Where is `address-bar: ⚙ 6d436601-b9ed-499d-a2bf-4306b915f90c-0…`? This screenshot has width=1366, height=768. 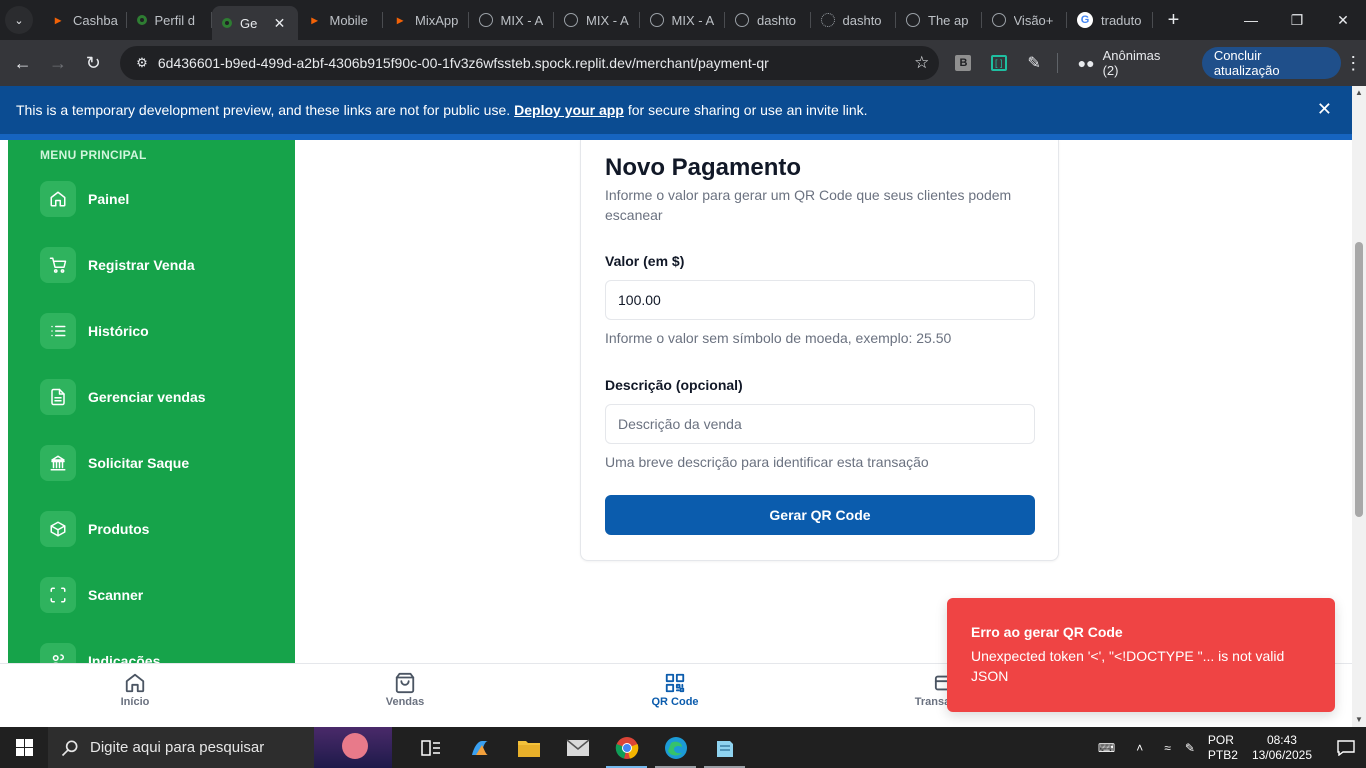
address-bar: ⚙ 6d436601-b9ed-499d-a2bf-4306b915f90c-0… is located at coordinates (529, 63).